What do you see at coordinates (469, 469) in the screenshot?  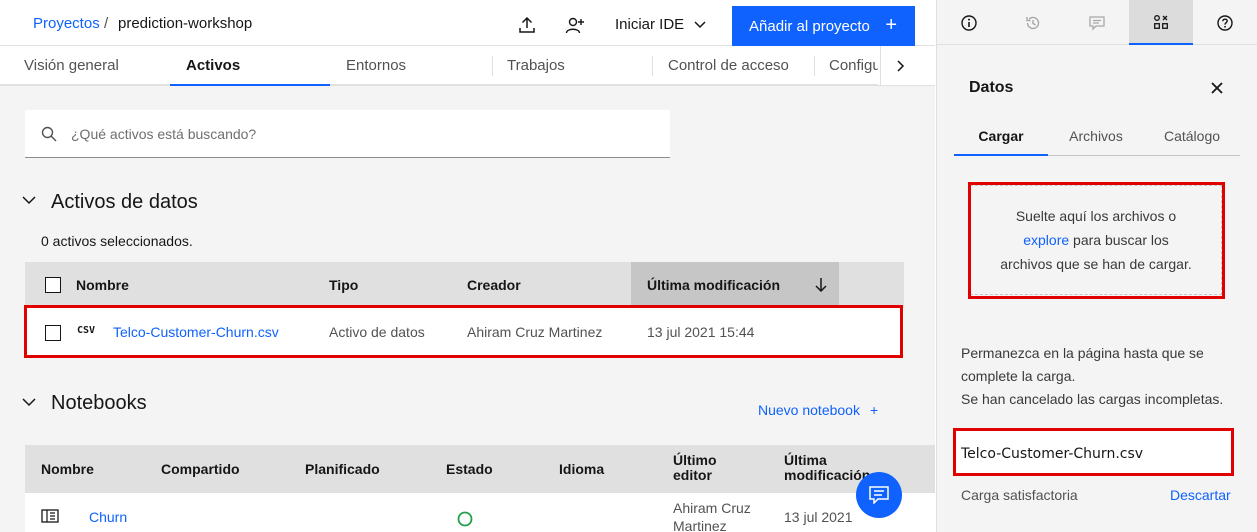 I see `nb-column-status: Estado` at bounding box center [469, 469].